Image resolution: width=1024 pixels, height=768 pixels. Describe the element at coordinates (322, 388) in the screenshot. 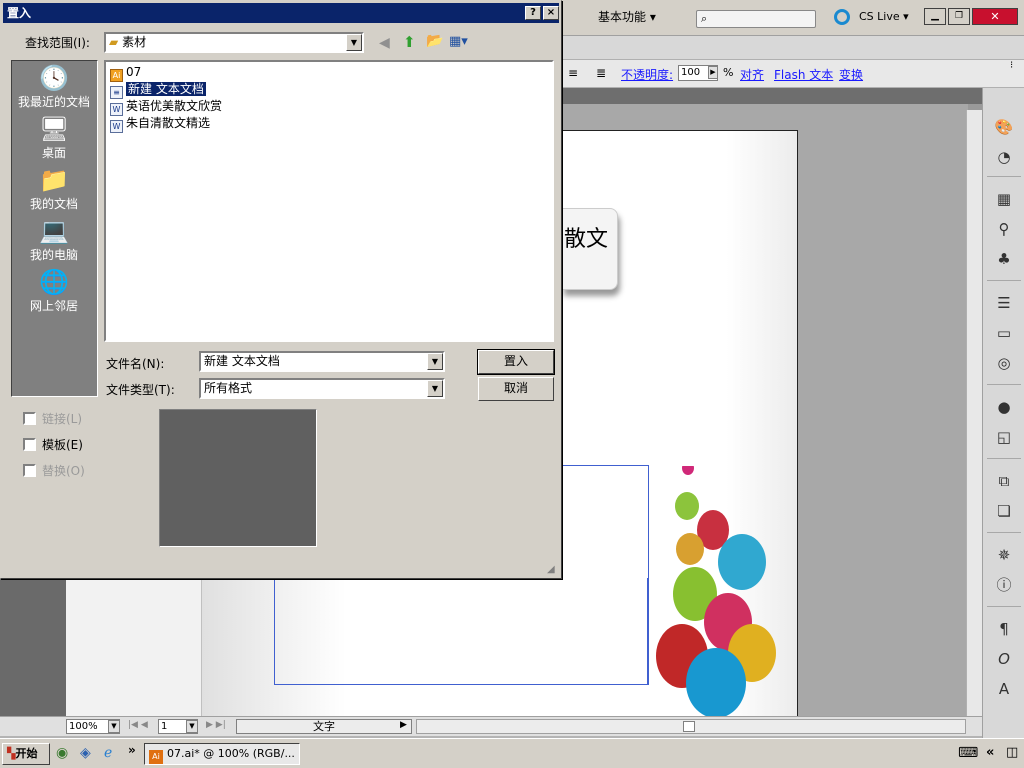

I see `filetype-select: 所有格式 ▼` at that location.